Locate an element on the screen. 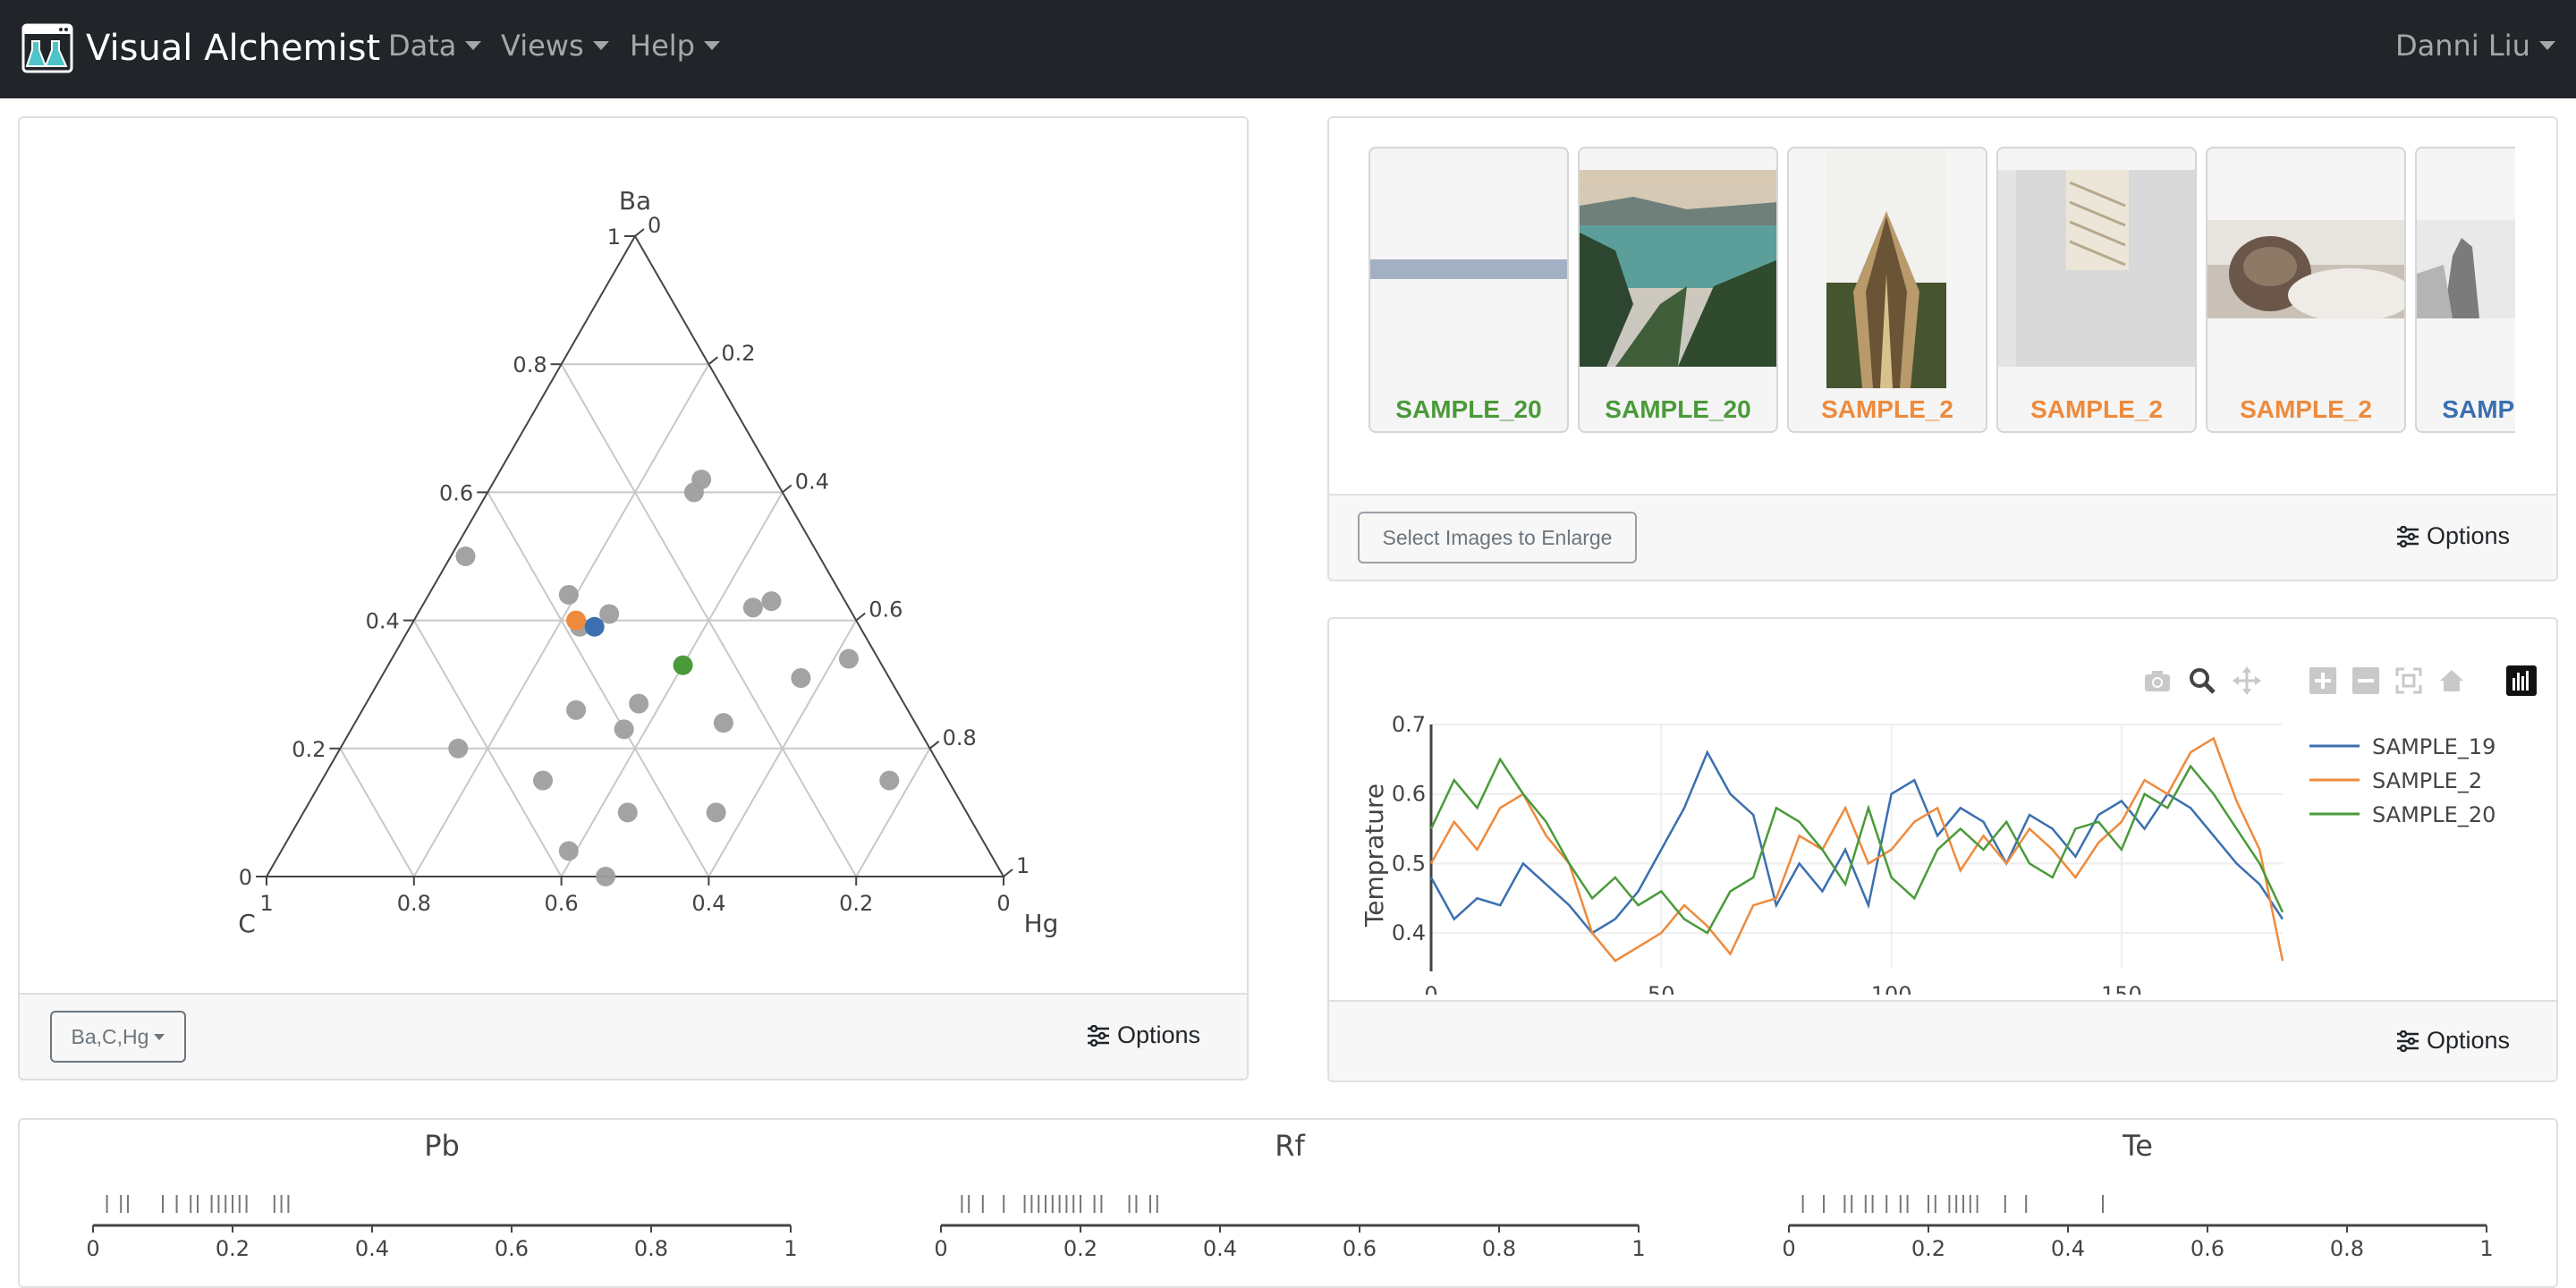  brand: Visual Alchemist is located at coordinates (200, 48).